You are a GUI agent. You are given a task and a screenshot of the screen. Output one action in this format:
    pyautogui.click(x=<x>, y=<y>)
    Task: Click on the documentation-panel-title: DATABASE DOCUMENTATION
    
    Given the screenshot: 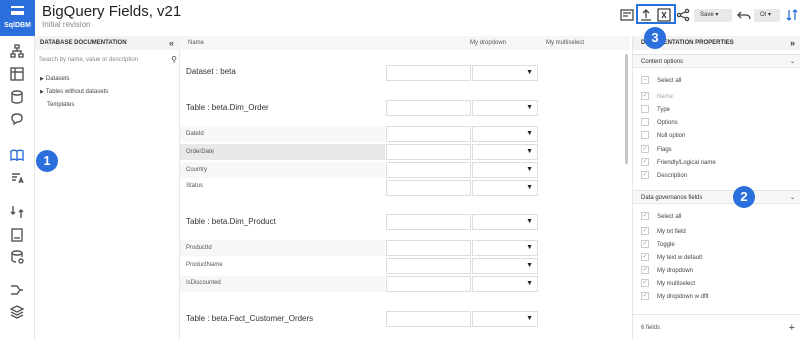 What is the action you would take?
    pyautogui.click(x=83, y=43)
    